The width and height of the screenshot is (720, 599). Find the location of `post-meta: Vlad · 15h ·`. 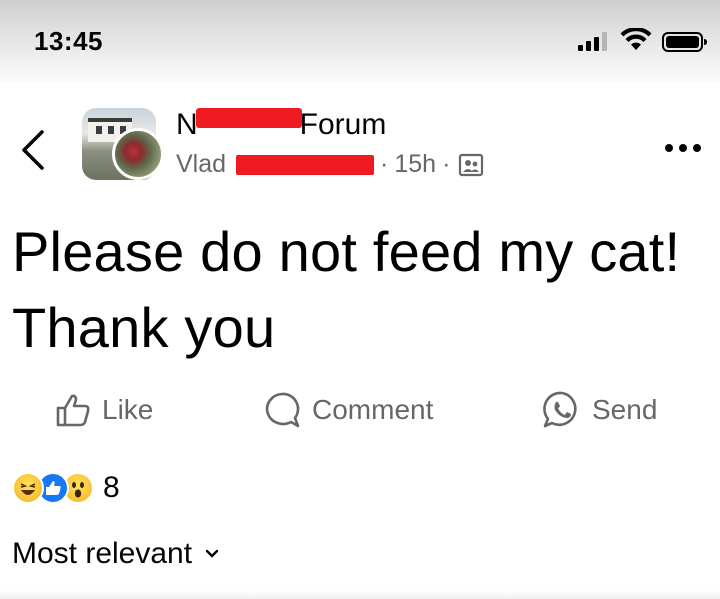

post-meta: Vlad · 15h · is located at coordinates (330, 164).